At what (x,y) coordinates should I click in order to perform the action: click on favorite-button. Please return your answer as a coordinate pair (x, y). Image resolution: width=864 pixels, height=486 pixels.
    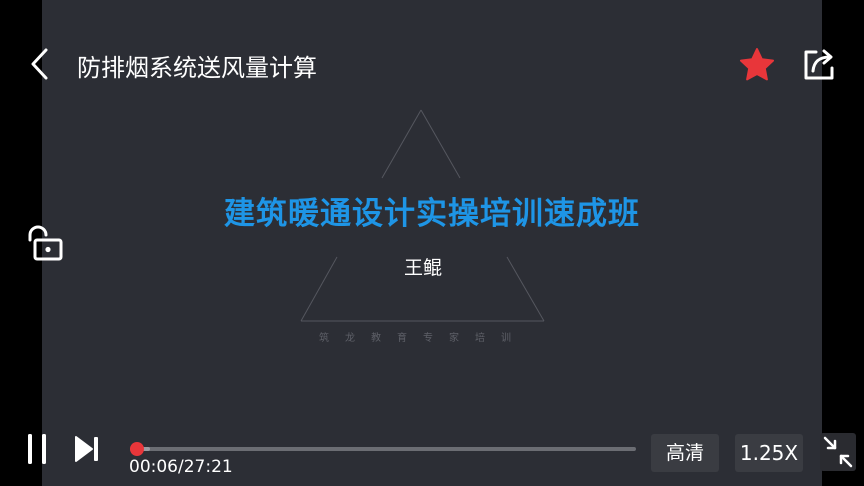
    Looking at the image, I should click on (757, 65).